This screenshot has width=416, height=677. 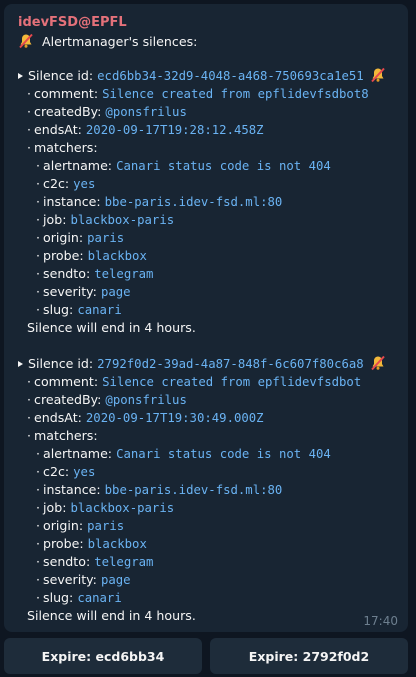 What do you see at coordinates (230, 76) in the screenshot?
I see `silence-id-value: ecd6bb34-32d9-4048-a468-750693ca1e51` at bounding box center [230, 76].